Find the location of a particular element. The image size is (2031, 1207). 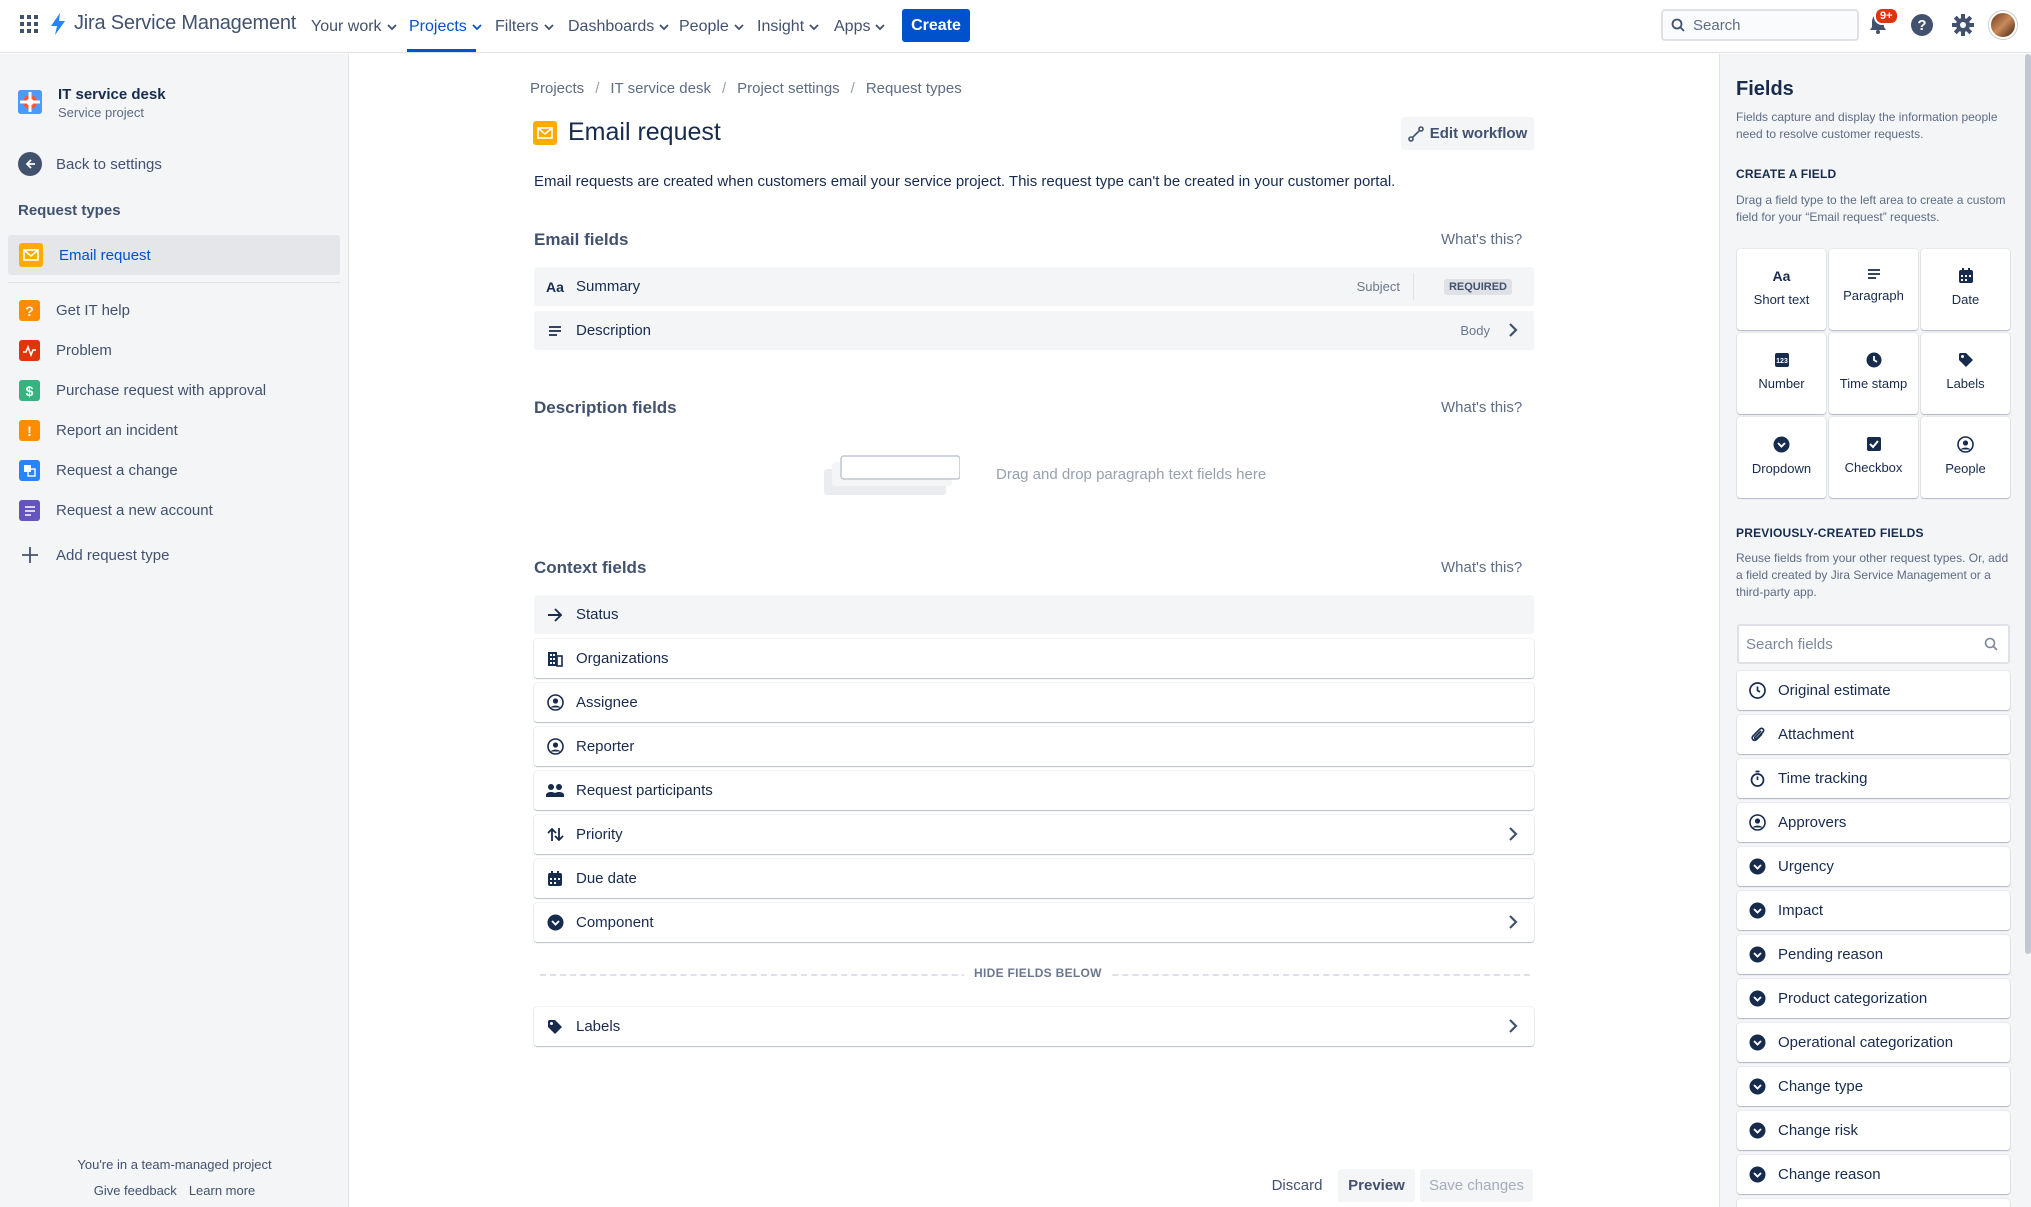

sidebar-item-report-incident: ! Report an incident is located at coordinates (98, 430).